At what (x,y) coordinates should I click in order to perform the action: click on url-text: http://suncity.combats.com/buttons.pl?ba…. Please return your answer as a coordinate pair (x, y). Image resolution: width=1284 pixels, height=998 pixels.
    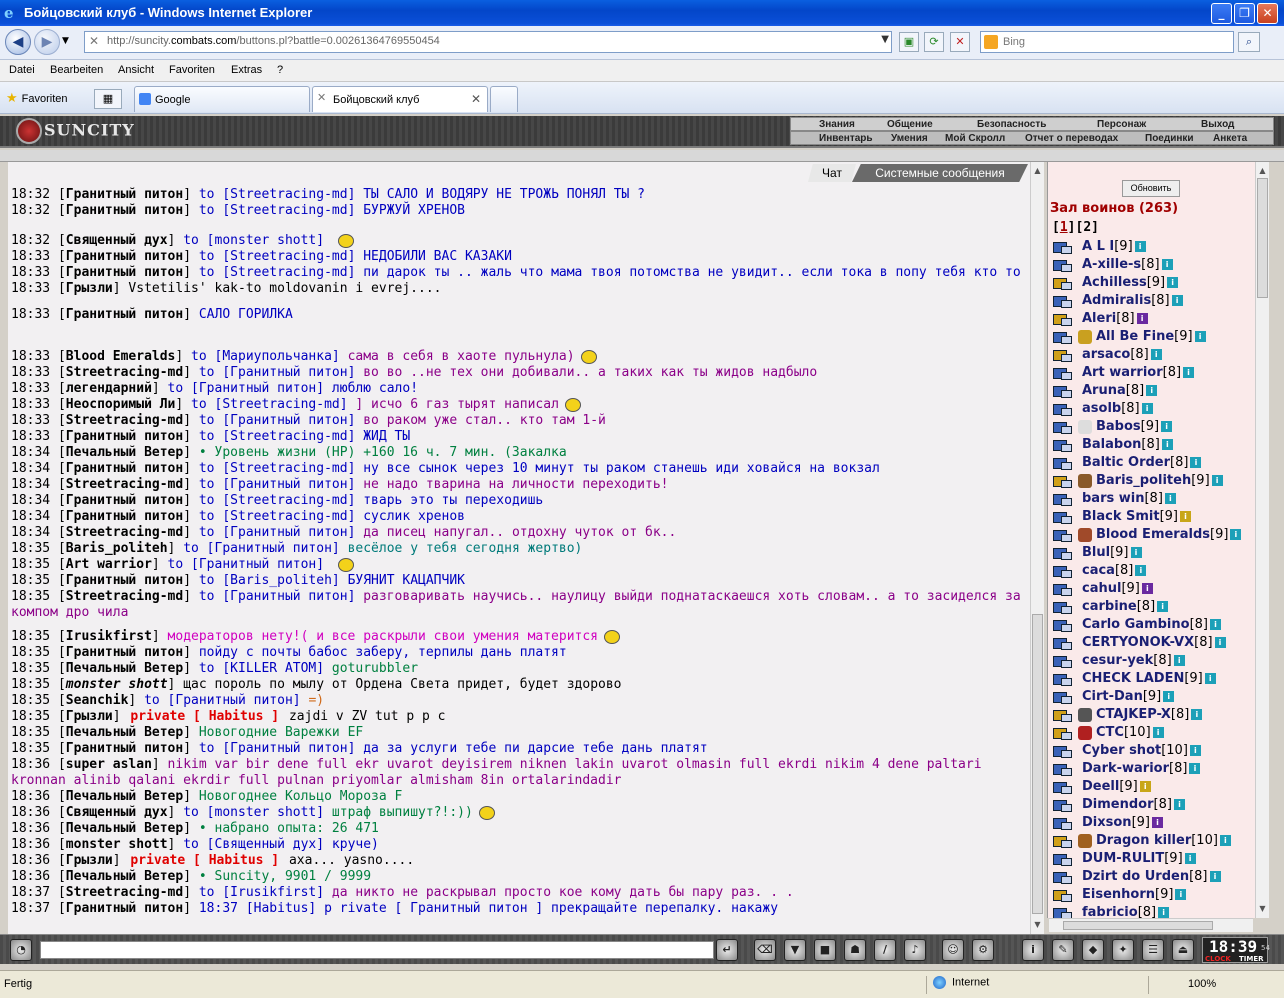
    Looking at the image, I should click on (273, 41).